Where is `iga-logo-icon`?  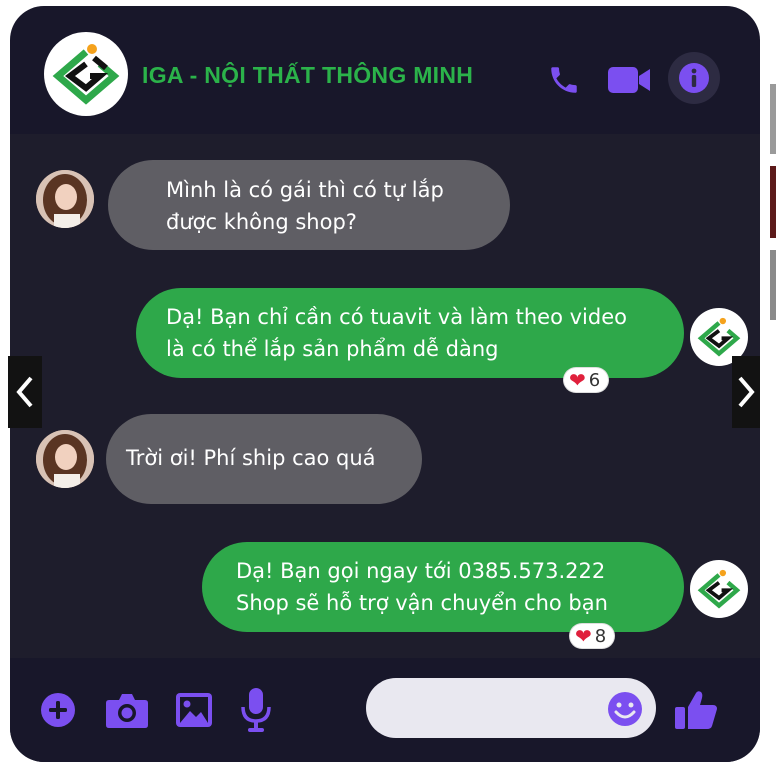 iga-logo-icon is located at coordinates (86, 74).